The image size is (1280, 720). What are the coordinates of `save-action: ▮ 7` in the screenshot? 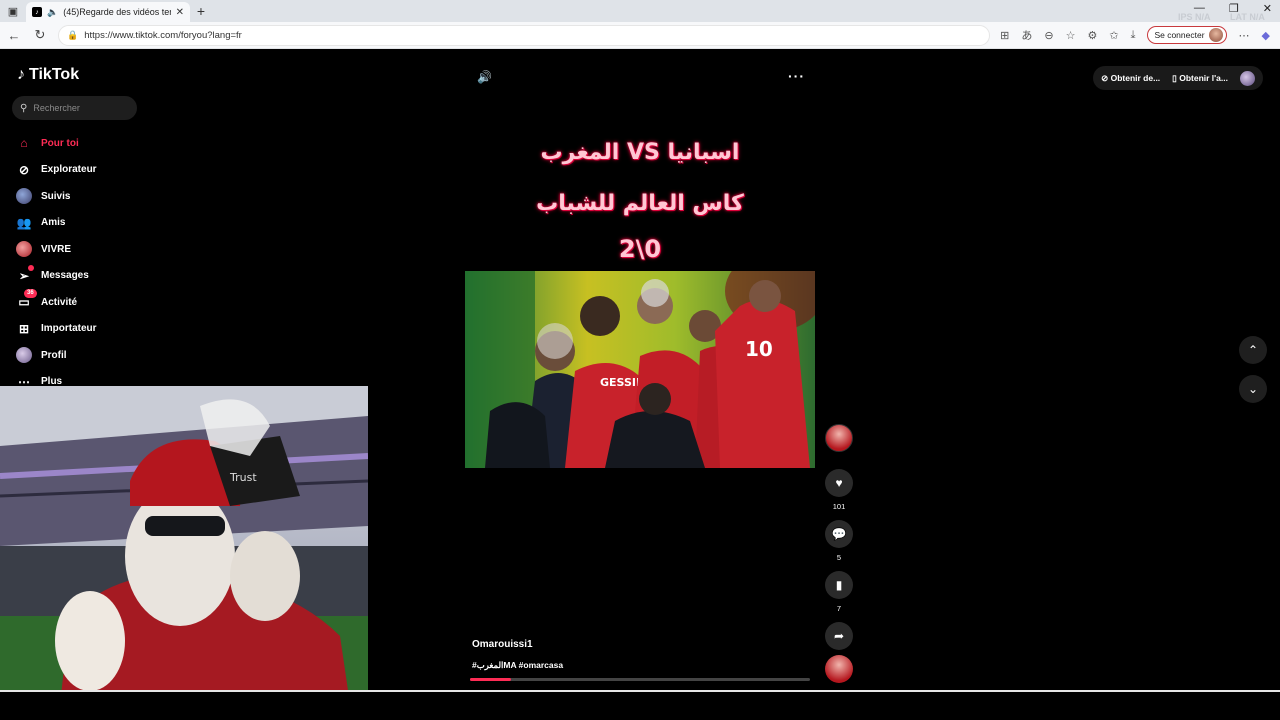 It's located at (839, 592).